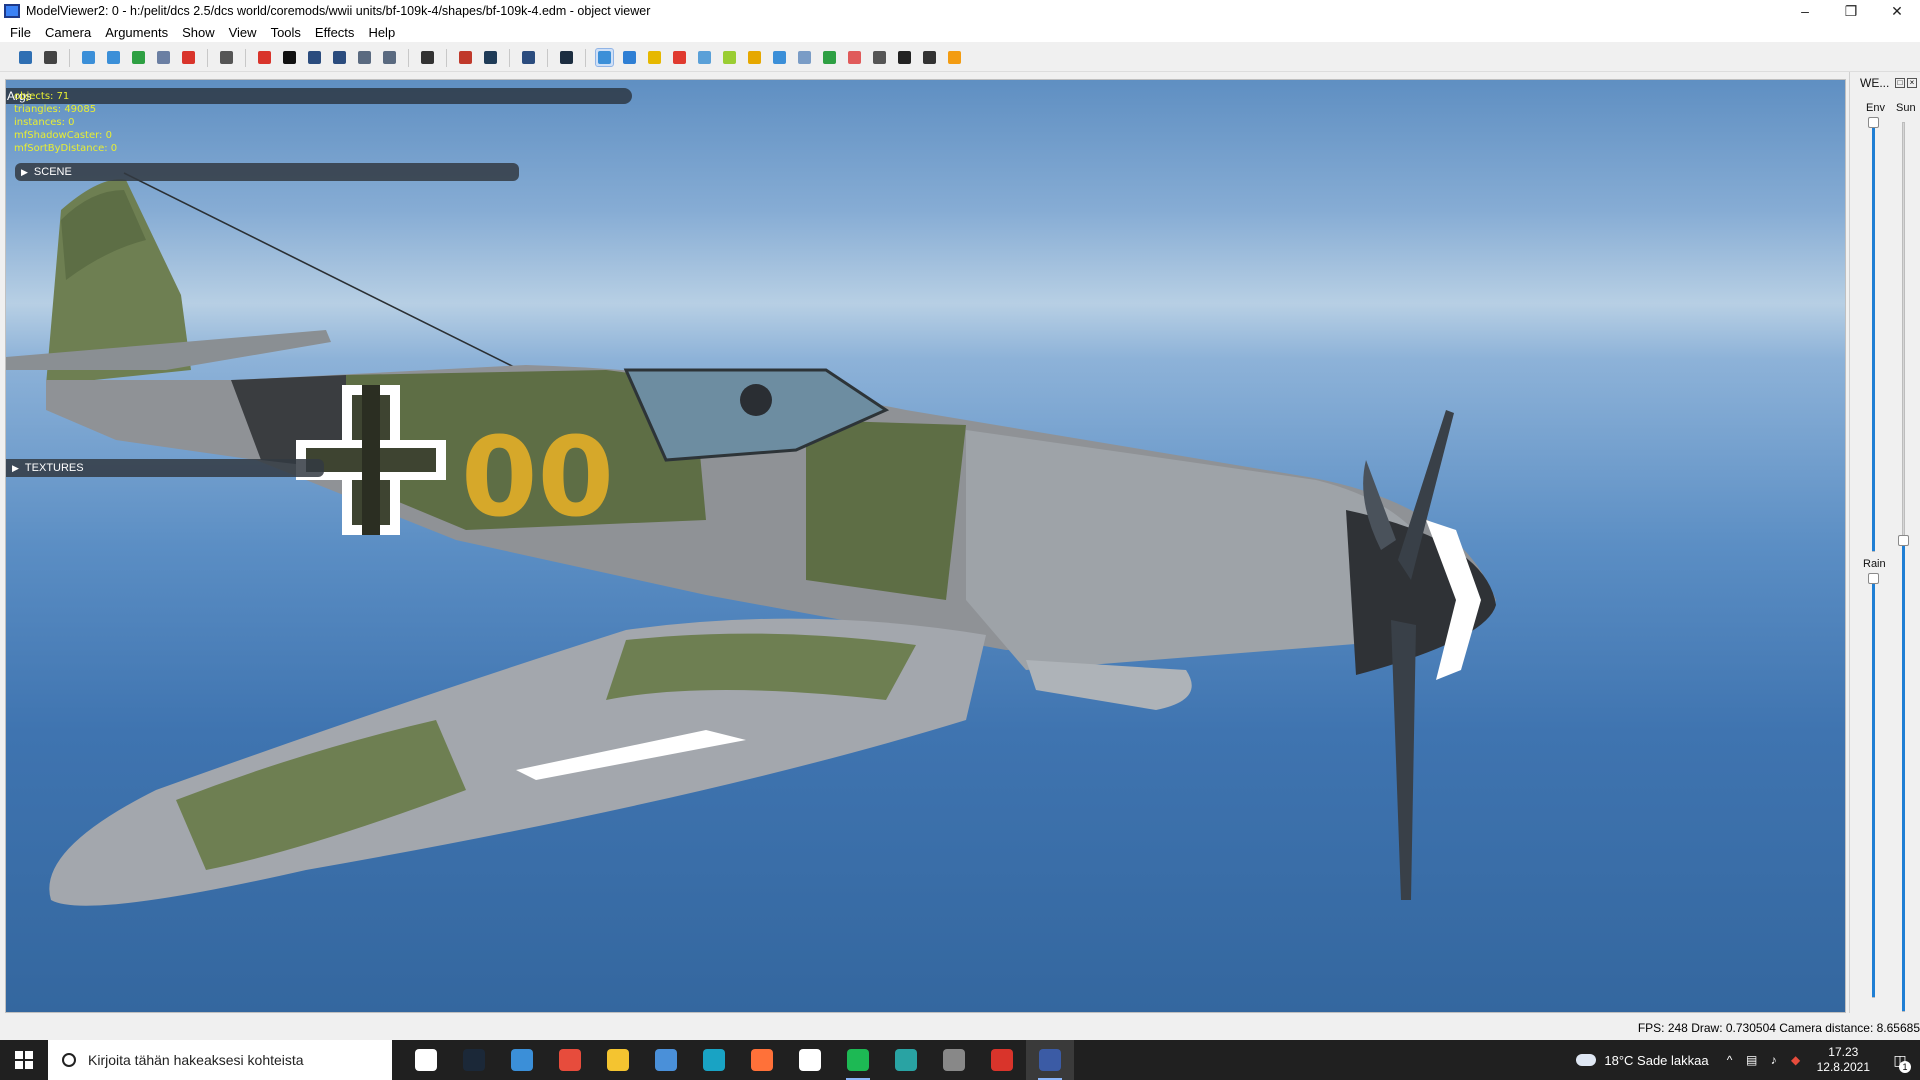  I want to click on photo-app-taskbar-button, so click(954, 1060).